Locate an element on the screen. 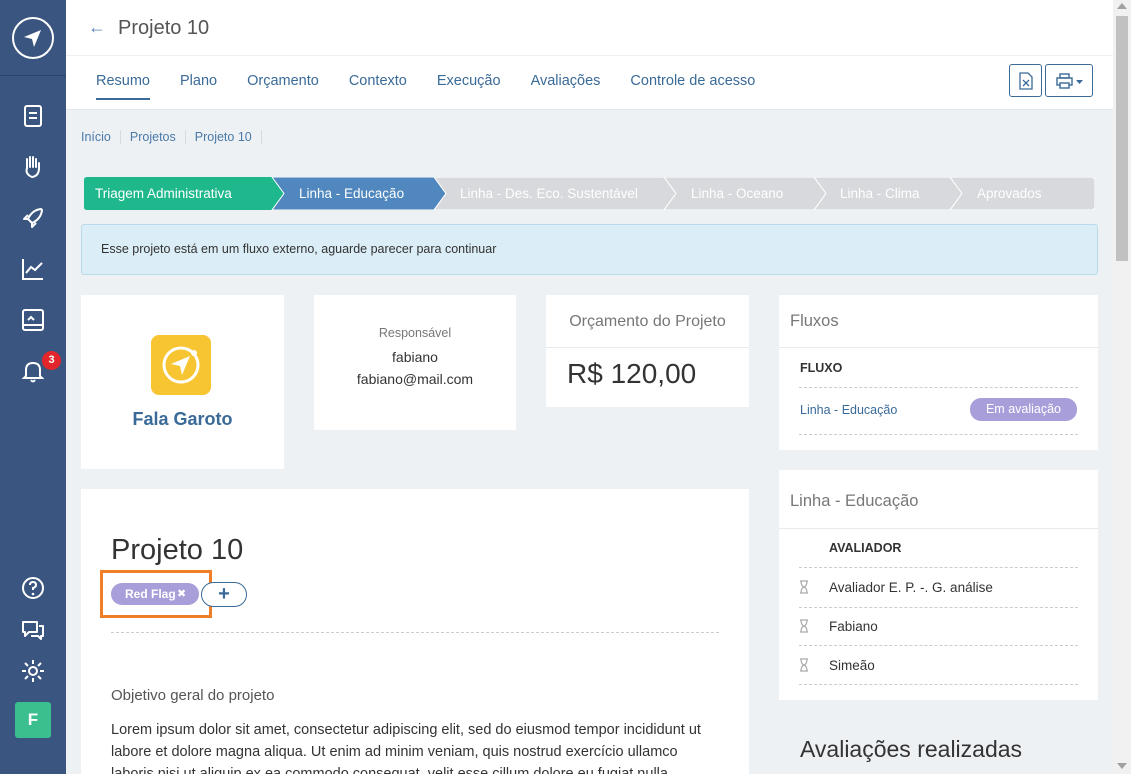  responsavel-email: fabiano@mail.com is located at coordinates (415, 379).